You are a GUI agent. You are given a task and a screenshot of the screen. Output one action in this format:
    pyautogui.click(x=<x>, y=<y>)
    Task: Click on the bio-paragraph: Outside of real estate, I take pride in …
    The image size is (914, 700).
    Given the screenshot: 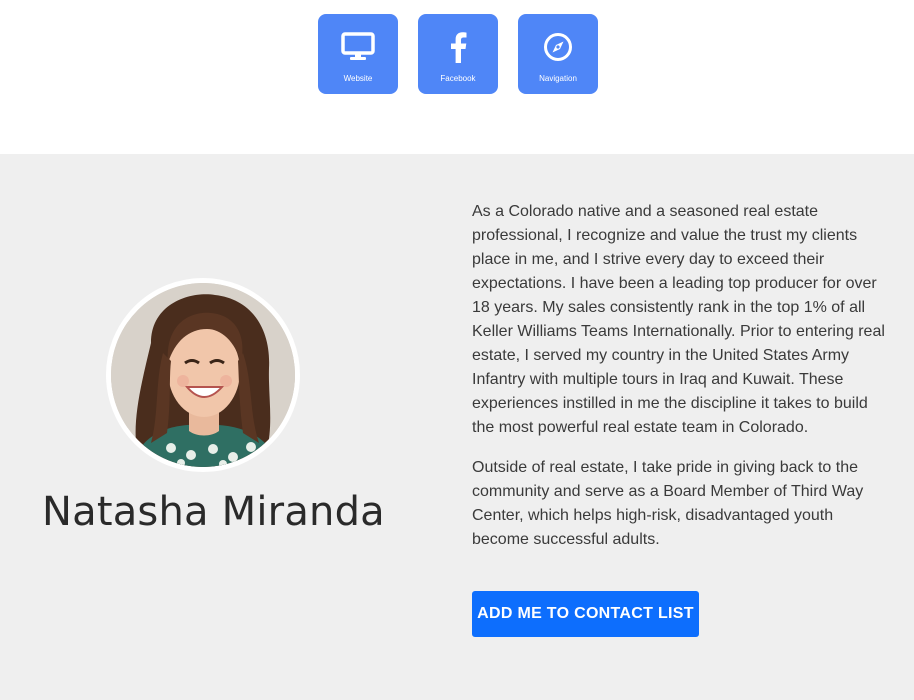 What is the action you would take?
    pyautogui.click(x=668, y=503)
    